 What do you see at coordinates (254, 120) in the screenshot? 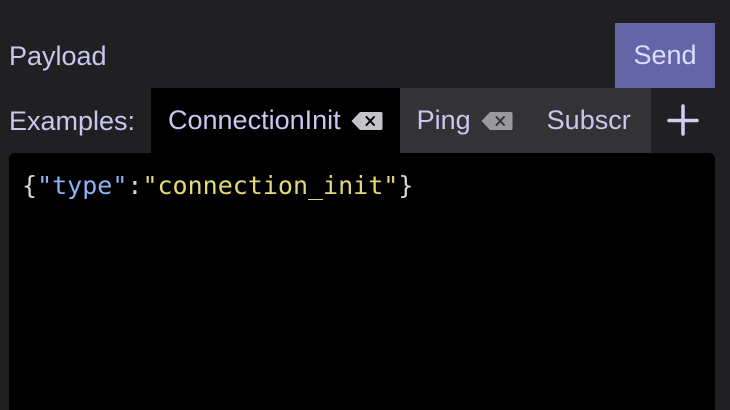
I see `tab-label: ConnectionInit` at bounding box center [254, 120].